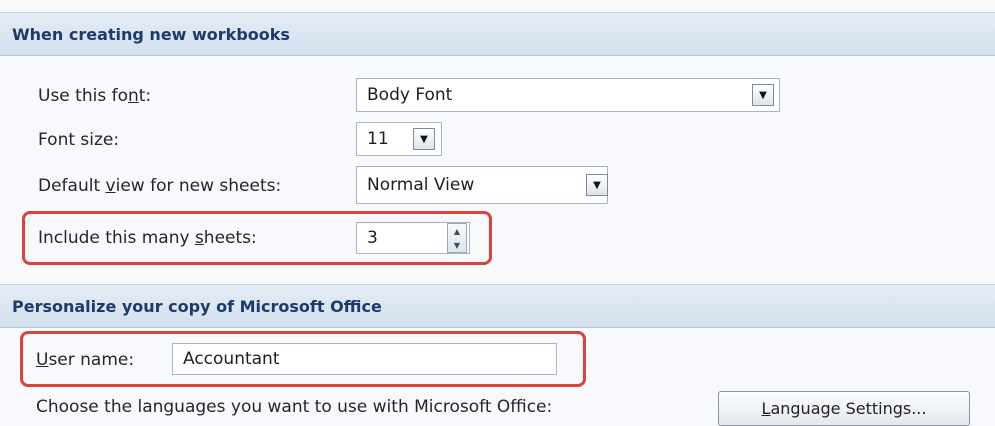  Describe the element at coordinates (85, 360) in the screenshot. I see `user-name-label: User name:` at that location.